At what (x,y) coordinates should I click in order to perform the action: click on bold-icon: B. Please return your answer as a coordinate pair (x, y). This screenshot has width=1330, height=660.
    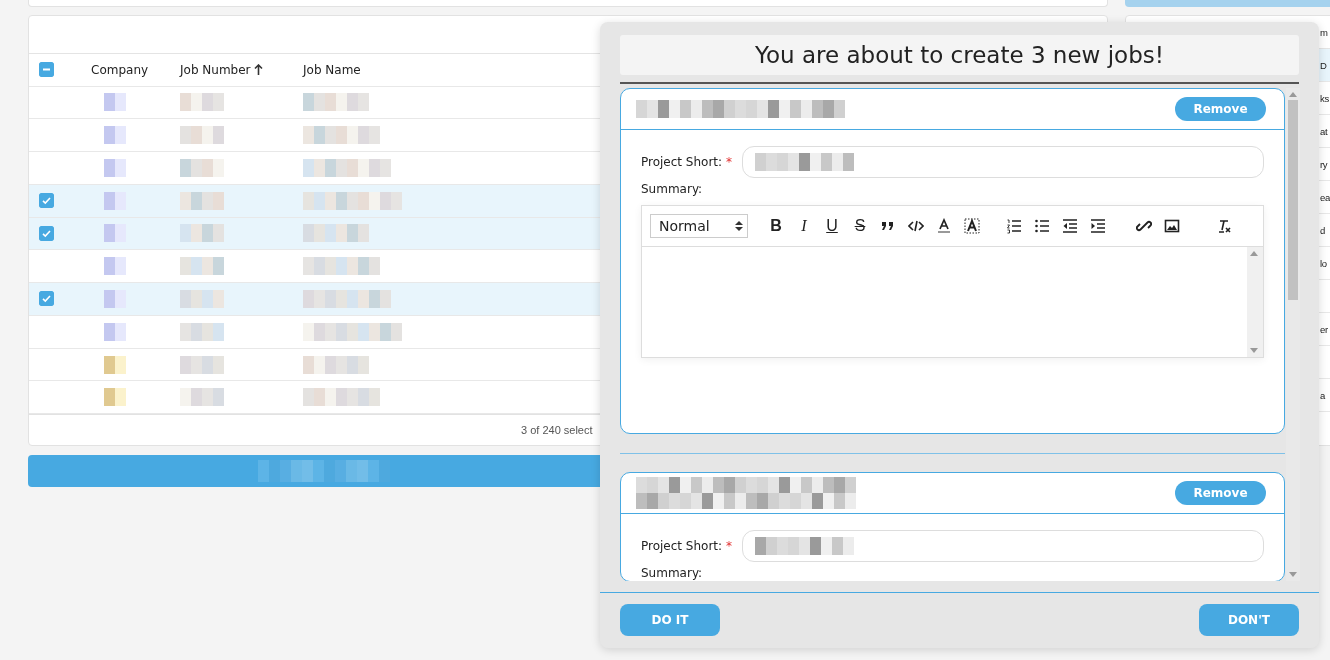
    Looking at the image, I should click on (776, 226).